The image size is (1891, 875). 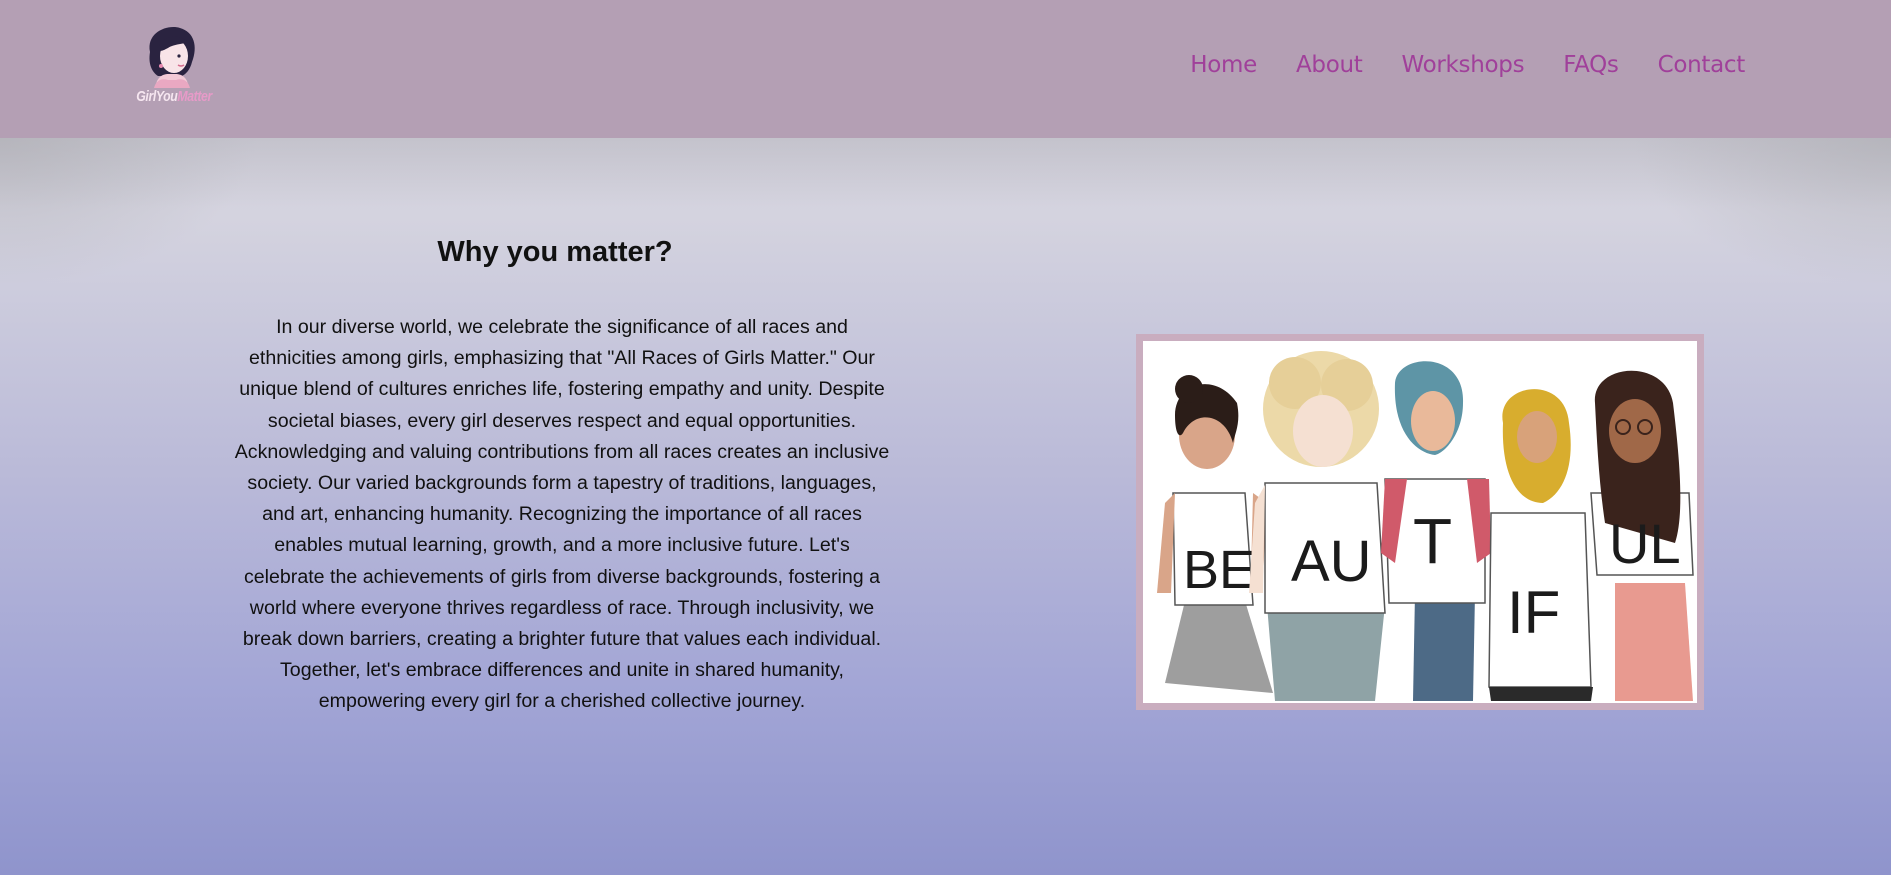 I want to click on shirt-letters-if: IF, so click(x=1533, y=612).